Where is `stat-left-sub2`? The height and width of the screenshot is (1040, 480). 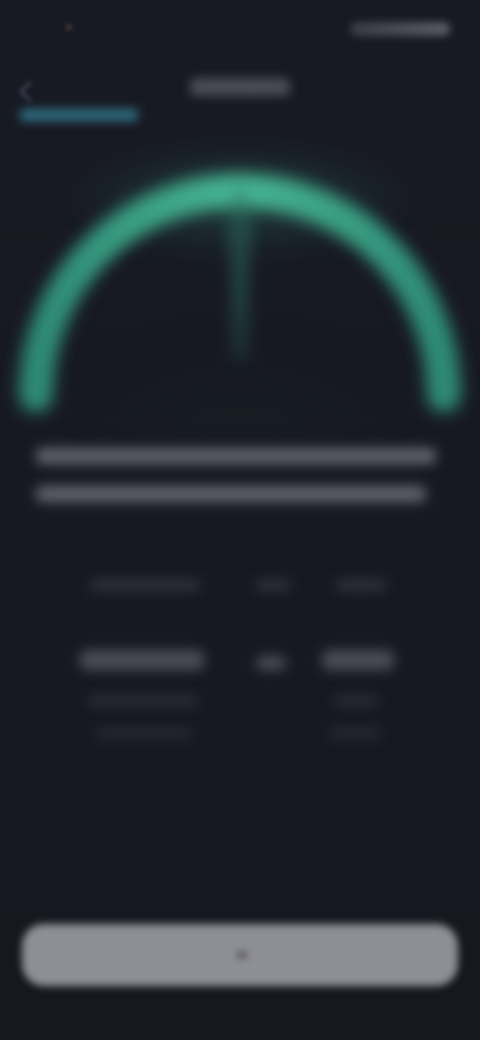 stat-left-sub2 is located at coordinates (144, 733).